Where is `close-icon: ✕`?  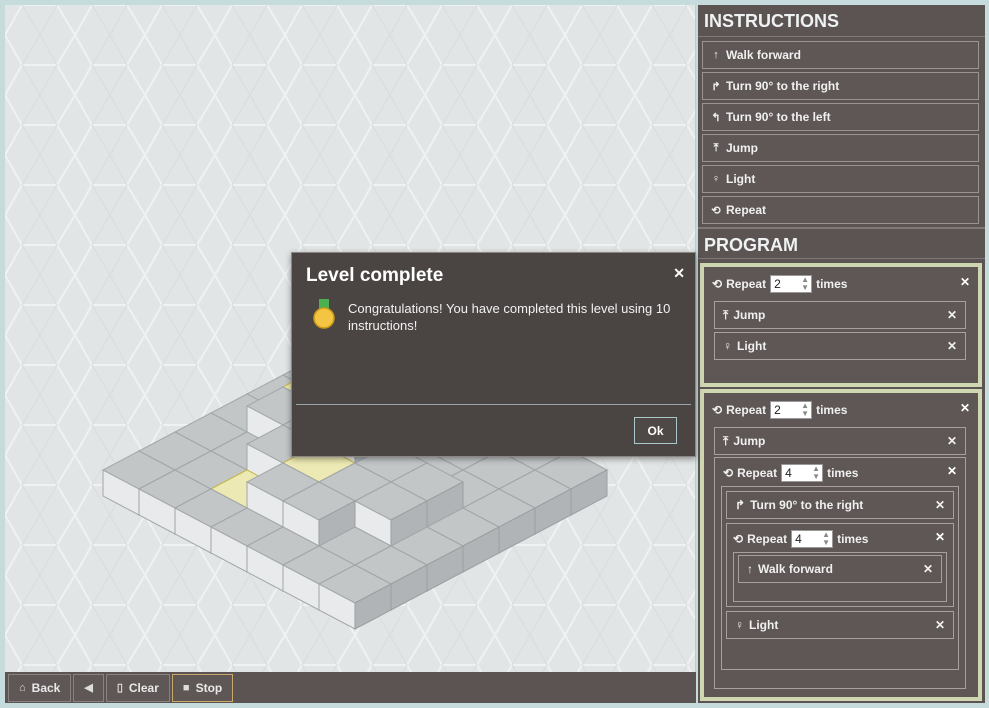 close-icon: ✕ is located at coordinates (679, 273).